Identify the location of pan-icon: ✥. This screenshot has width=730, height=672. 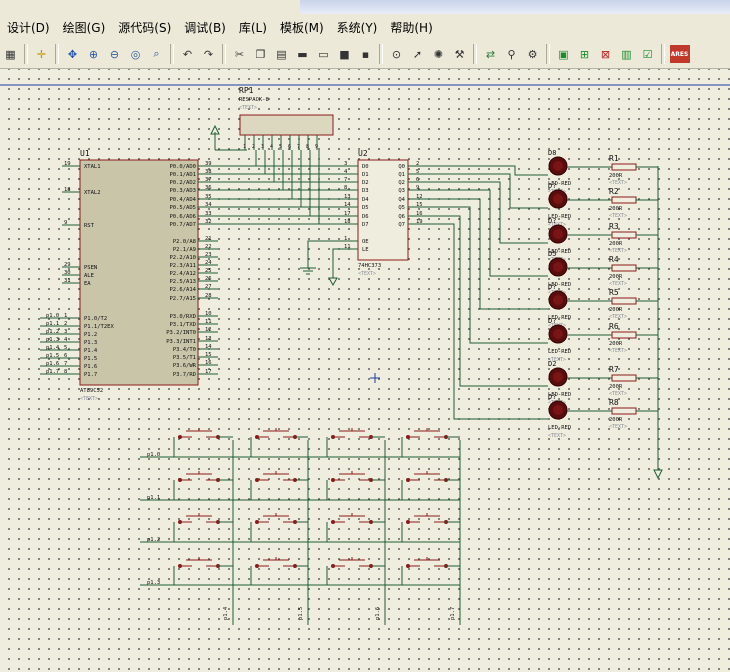
(73, 54).